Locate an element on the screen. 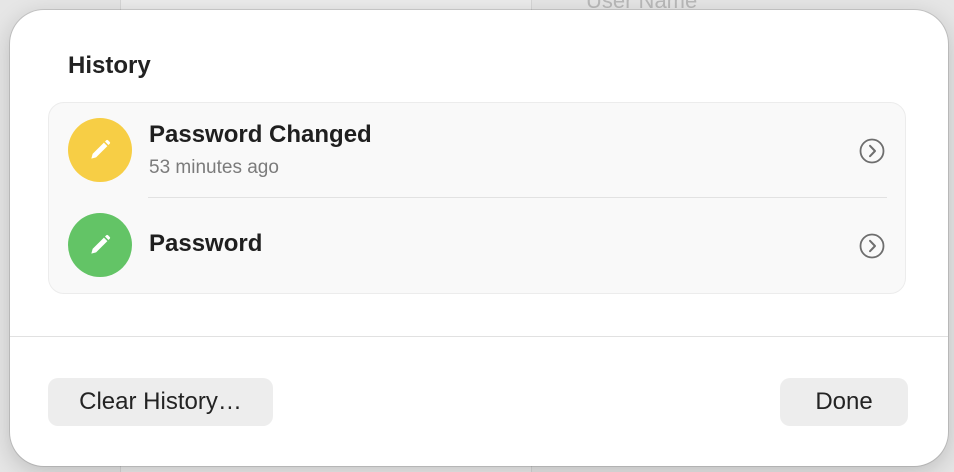 Image resolution: width=954 pixels, height=472 pixels. footer-divider is located at coordinates (479, 336).